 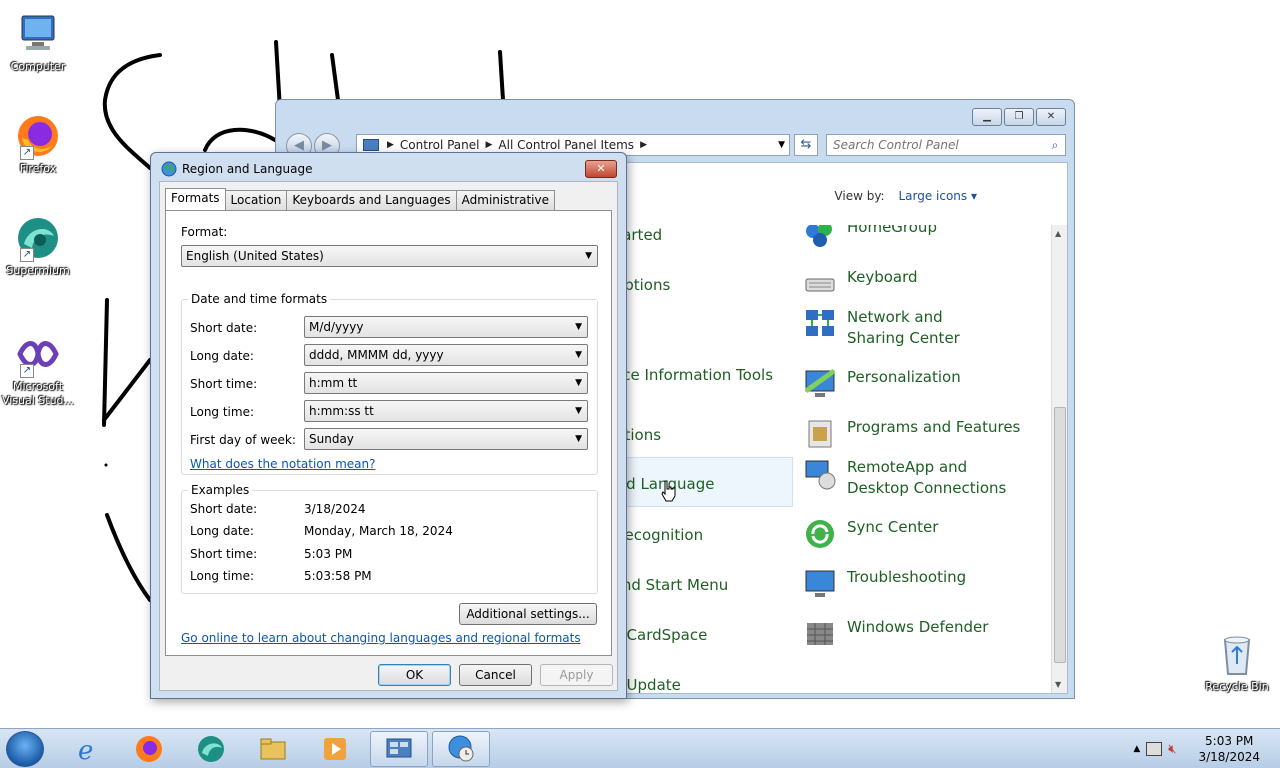 What do you see at coordinates (222, 412) in the screenshot?
I see `long-time-label: Long time:` at bounding box center [222, 412].